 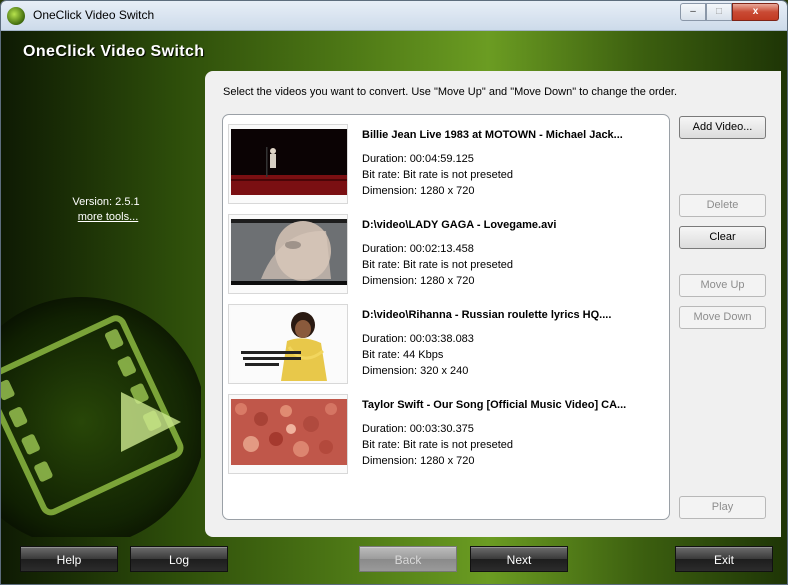 I want to click on version-label: Version: 2.5.1, so click(x=106, y=202).